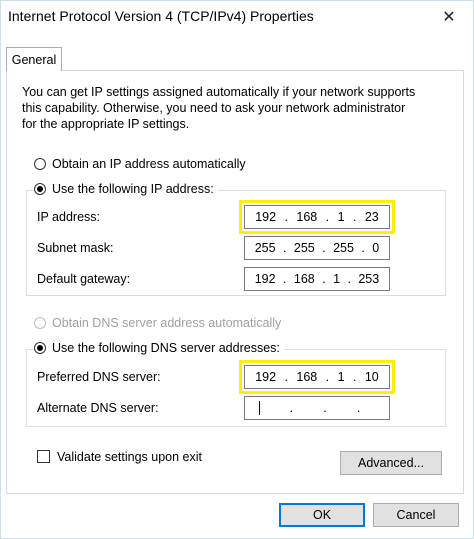 This screenshot has width=474, height=539. Describe the element at coordinates (304, 279) in the screenshot. I see `gateway-octet: 168` at that location.